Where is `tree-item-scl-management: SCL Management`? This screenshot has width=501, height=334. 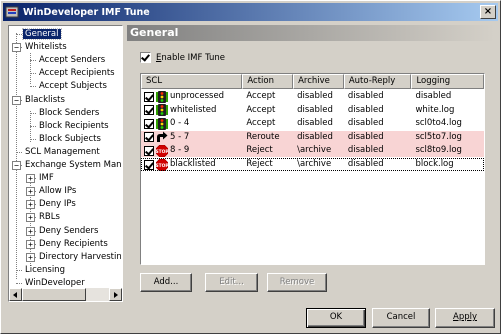 tree-item-scl-management: SCL Management is located at coordinates (62, 152).